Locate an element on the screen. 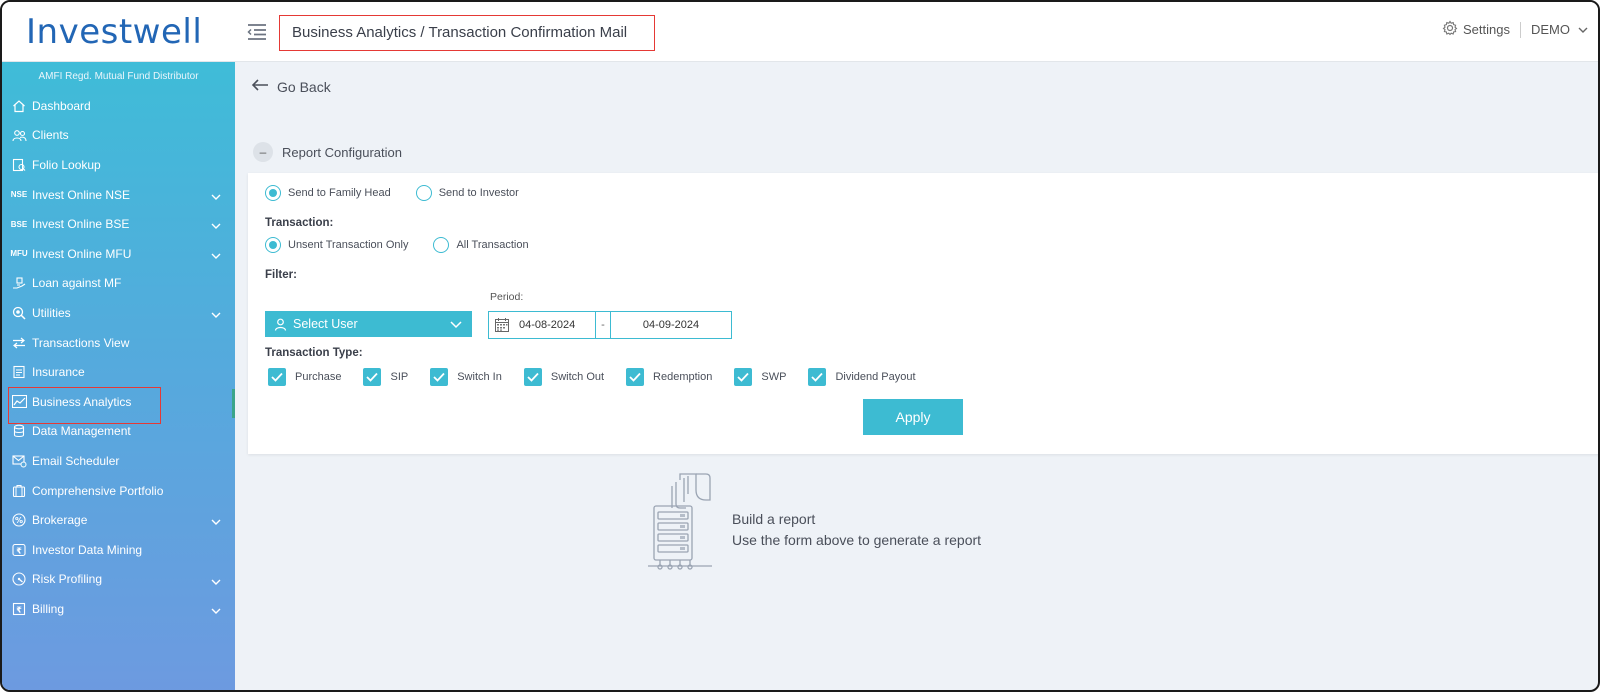 The image size is (1600, 692). mfu-icon: MFU is located at coordinates (19, 254).